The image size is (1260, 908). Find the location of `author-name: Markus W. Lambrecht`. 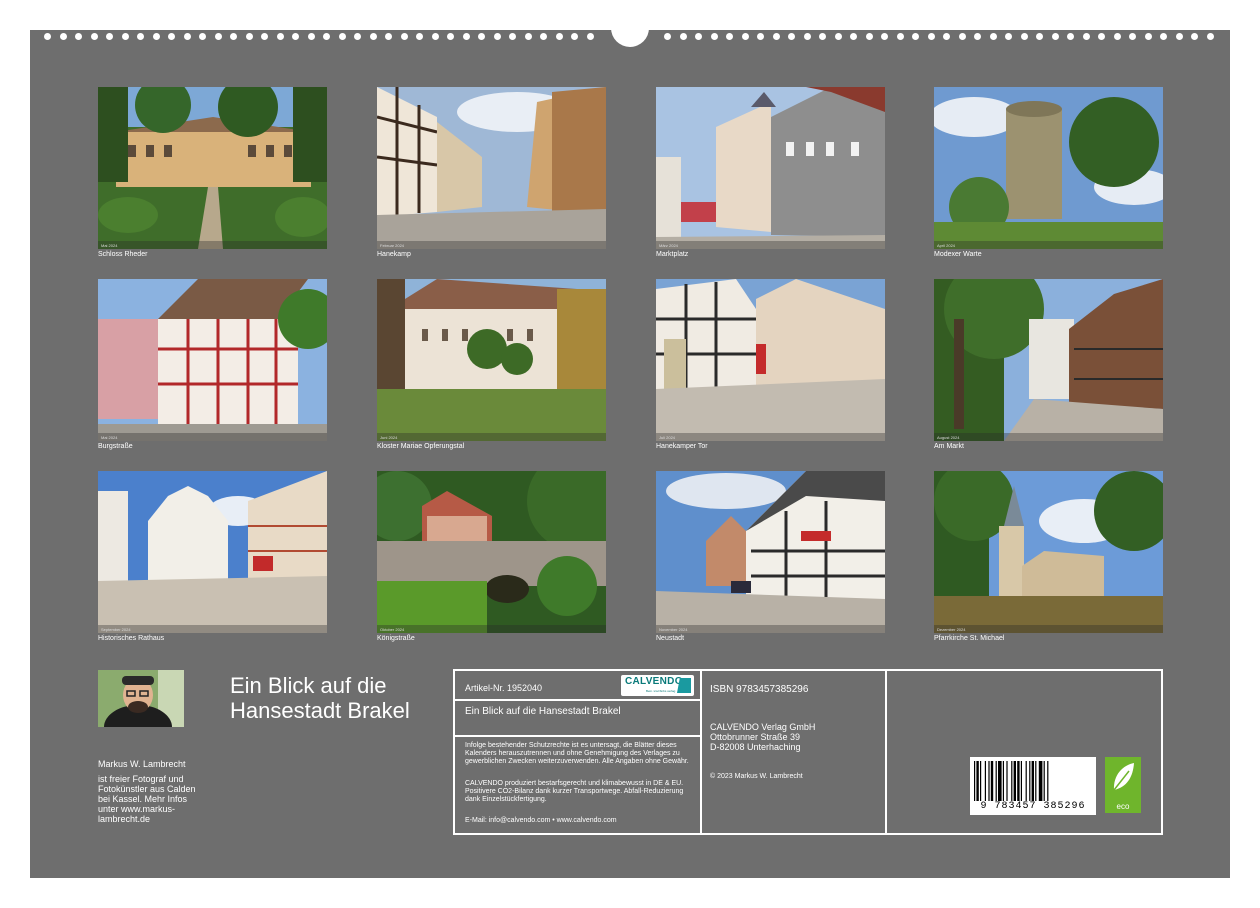

author-name: Markus W. Lambrecht is located at coordinates (142, 764).